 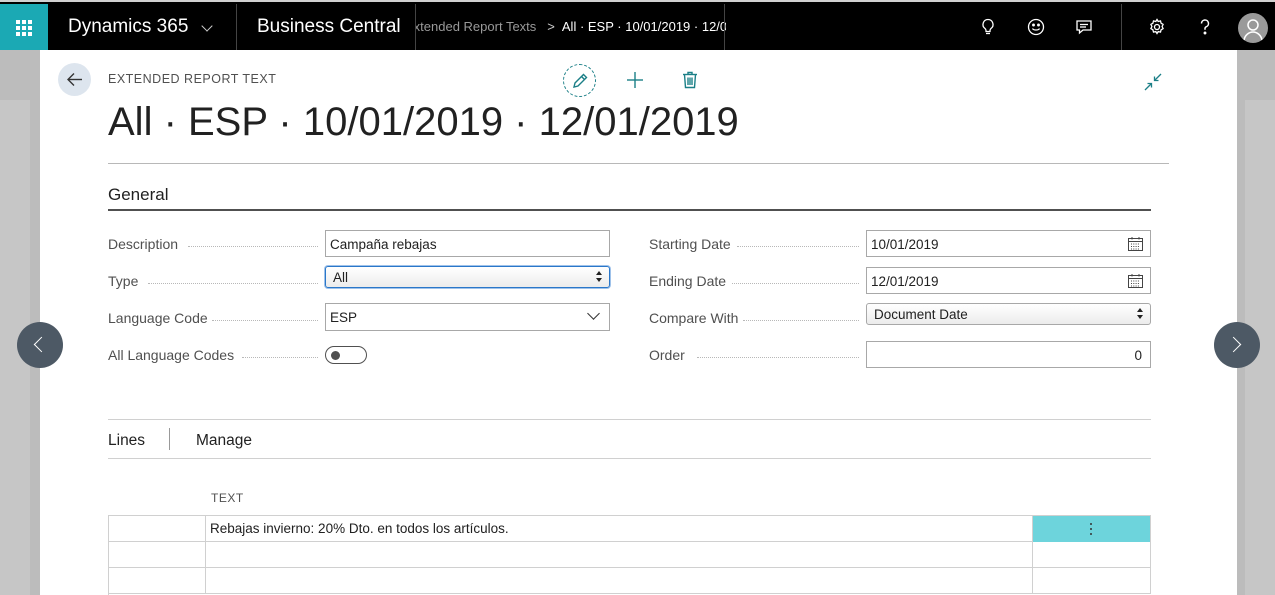 I want to click on previous-record-button, so click(x=40, y=345).